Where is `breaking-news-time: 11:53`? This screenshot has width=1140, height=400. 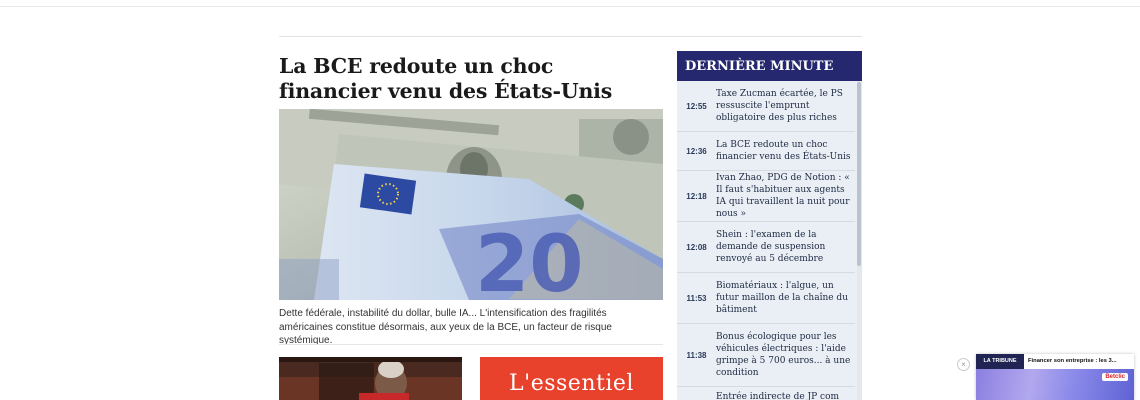
breaking-news-time: 11:53 is located at coordinates (696, 298).